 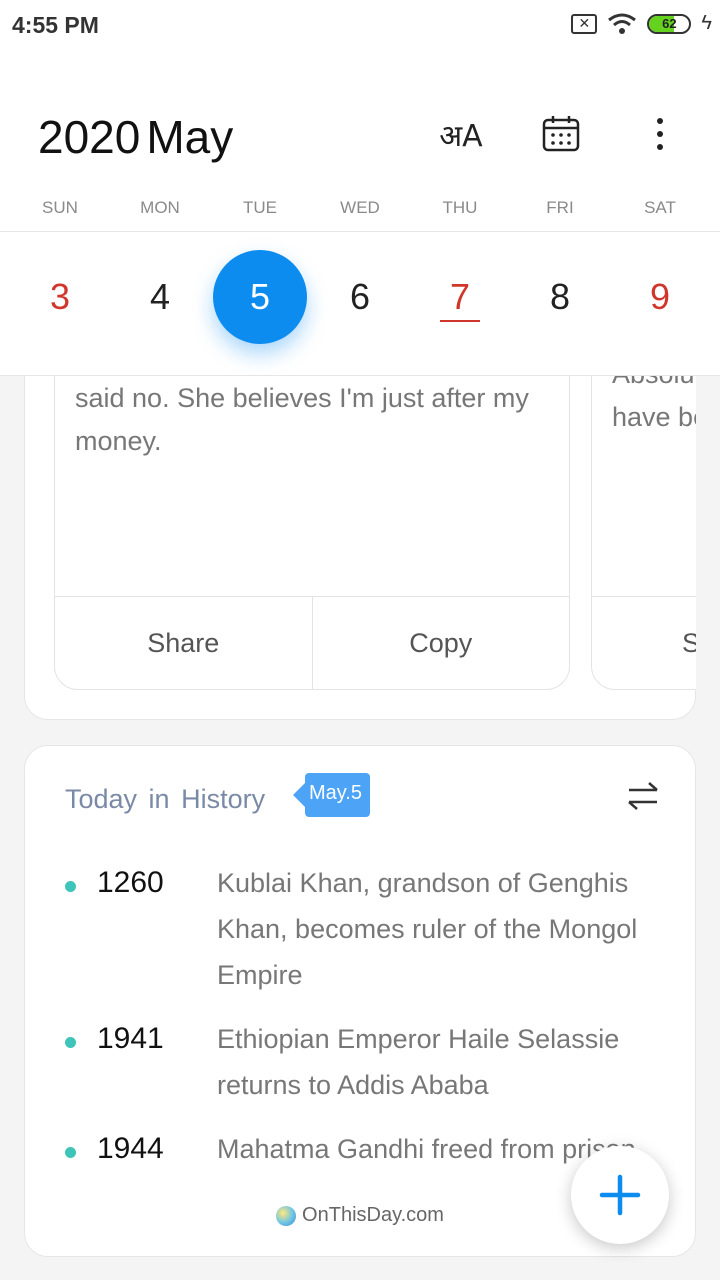 I want to click on source-label: OnThisDay.com, so click(x=373, y=1215).